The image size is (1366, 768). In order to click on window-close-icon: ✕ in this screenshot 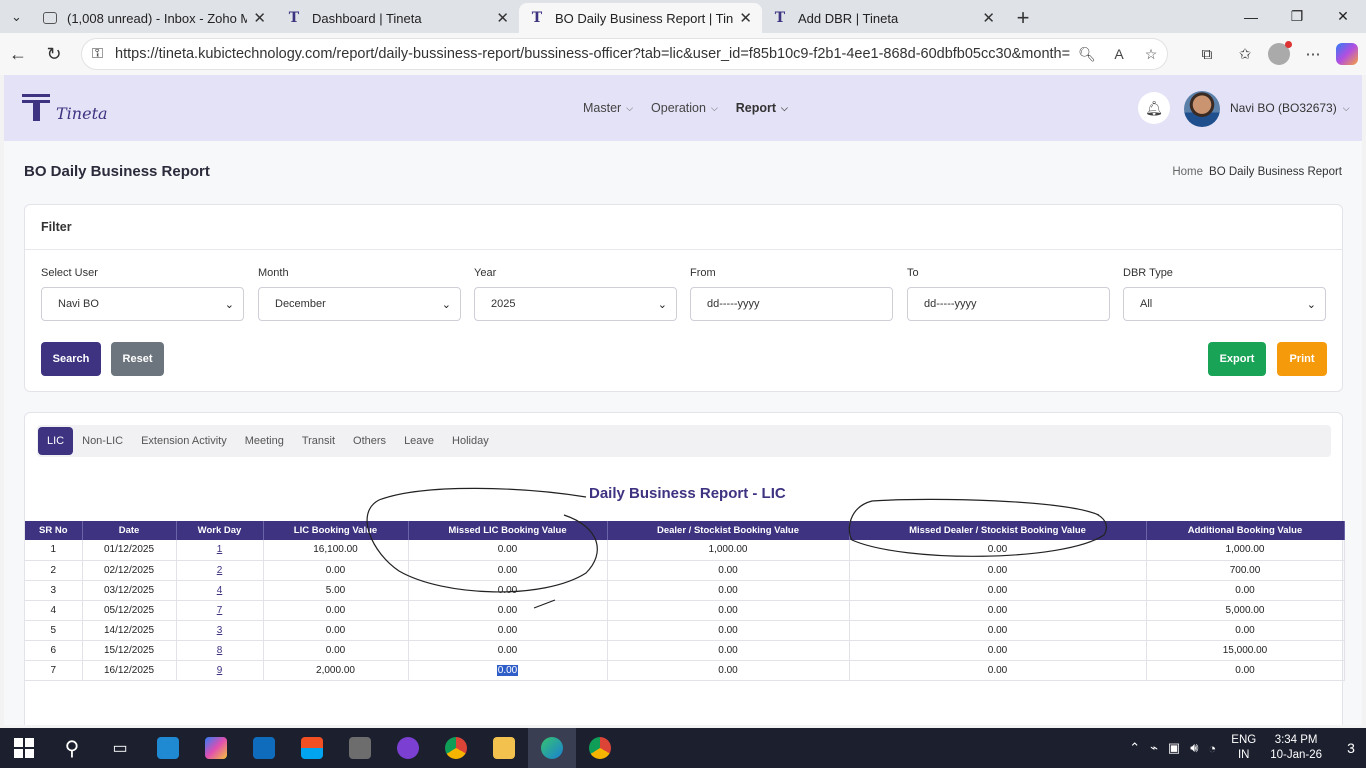, I will do `click(1343, 16)`.